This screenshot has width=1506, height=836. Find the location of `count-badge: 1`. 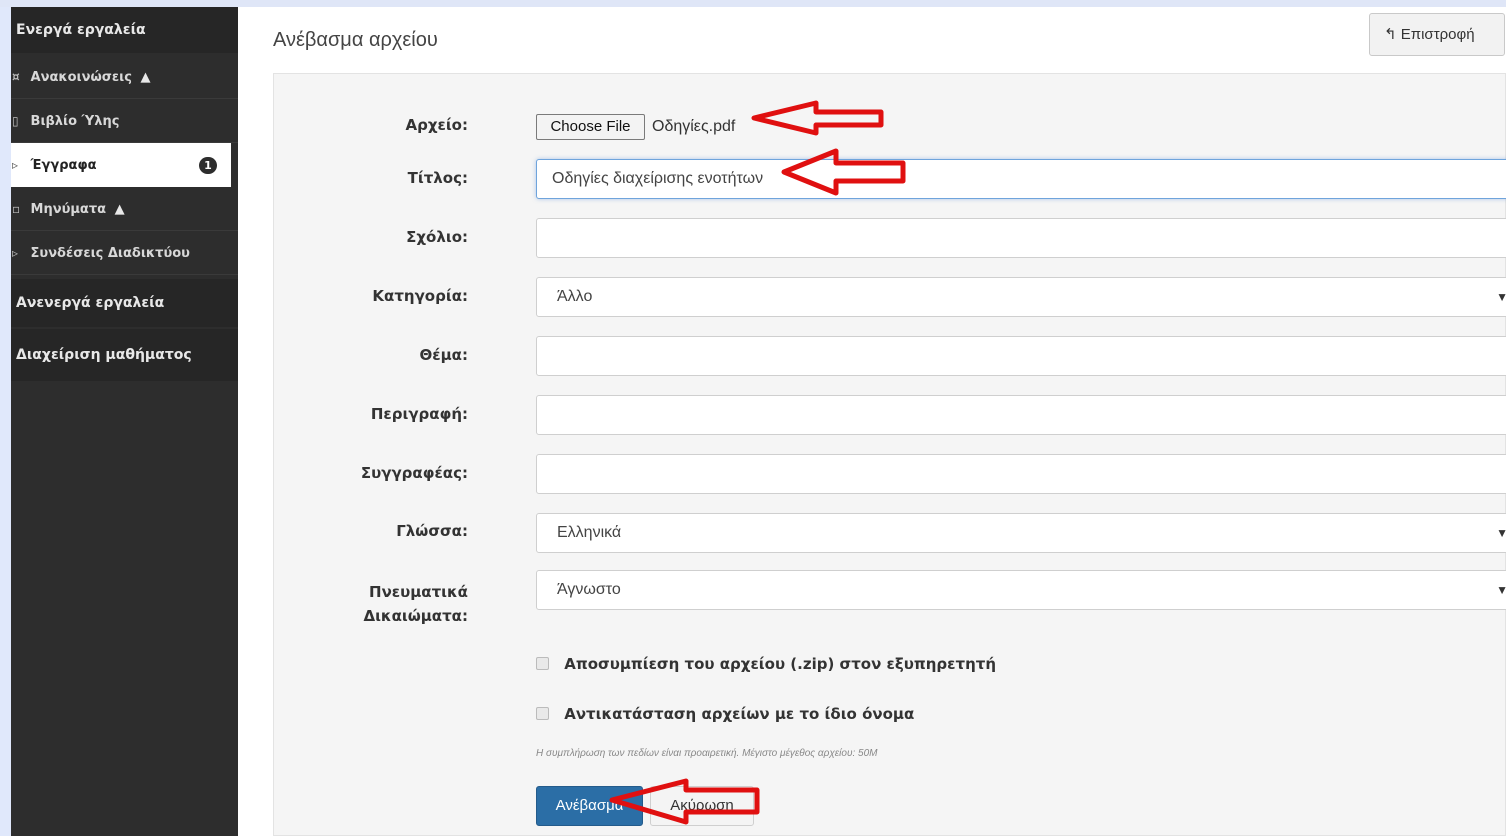

count-badge: 1 is located at coordinates (208, 165).